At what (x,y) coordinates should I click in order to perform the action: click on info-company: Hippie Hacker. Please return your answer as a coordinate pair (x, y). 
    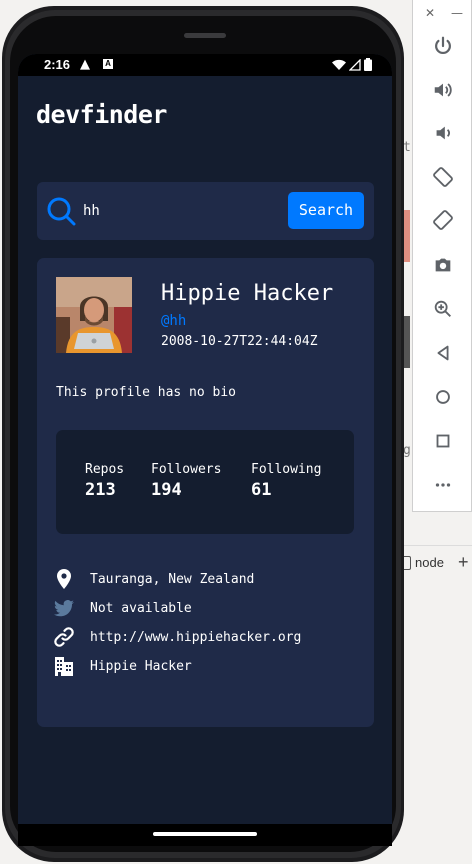
    Looking at the image, I should click on (123, 666).